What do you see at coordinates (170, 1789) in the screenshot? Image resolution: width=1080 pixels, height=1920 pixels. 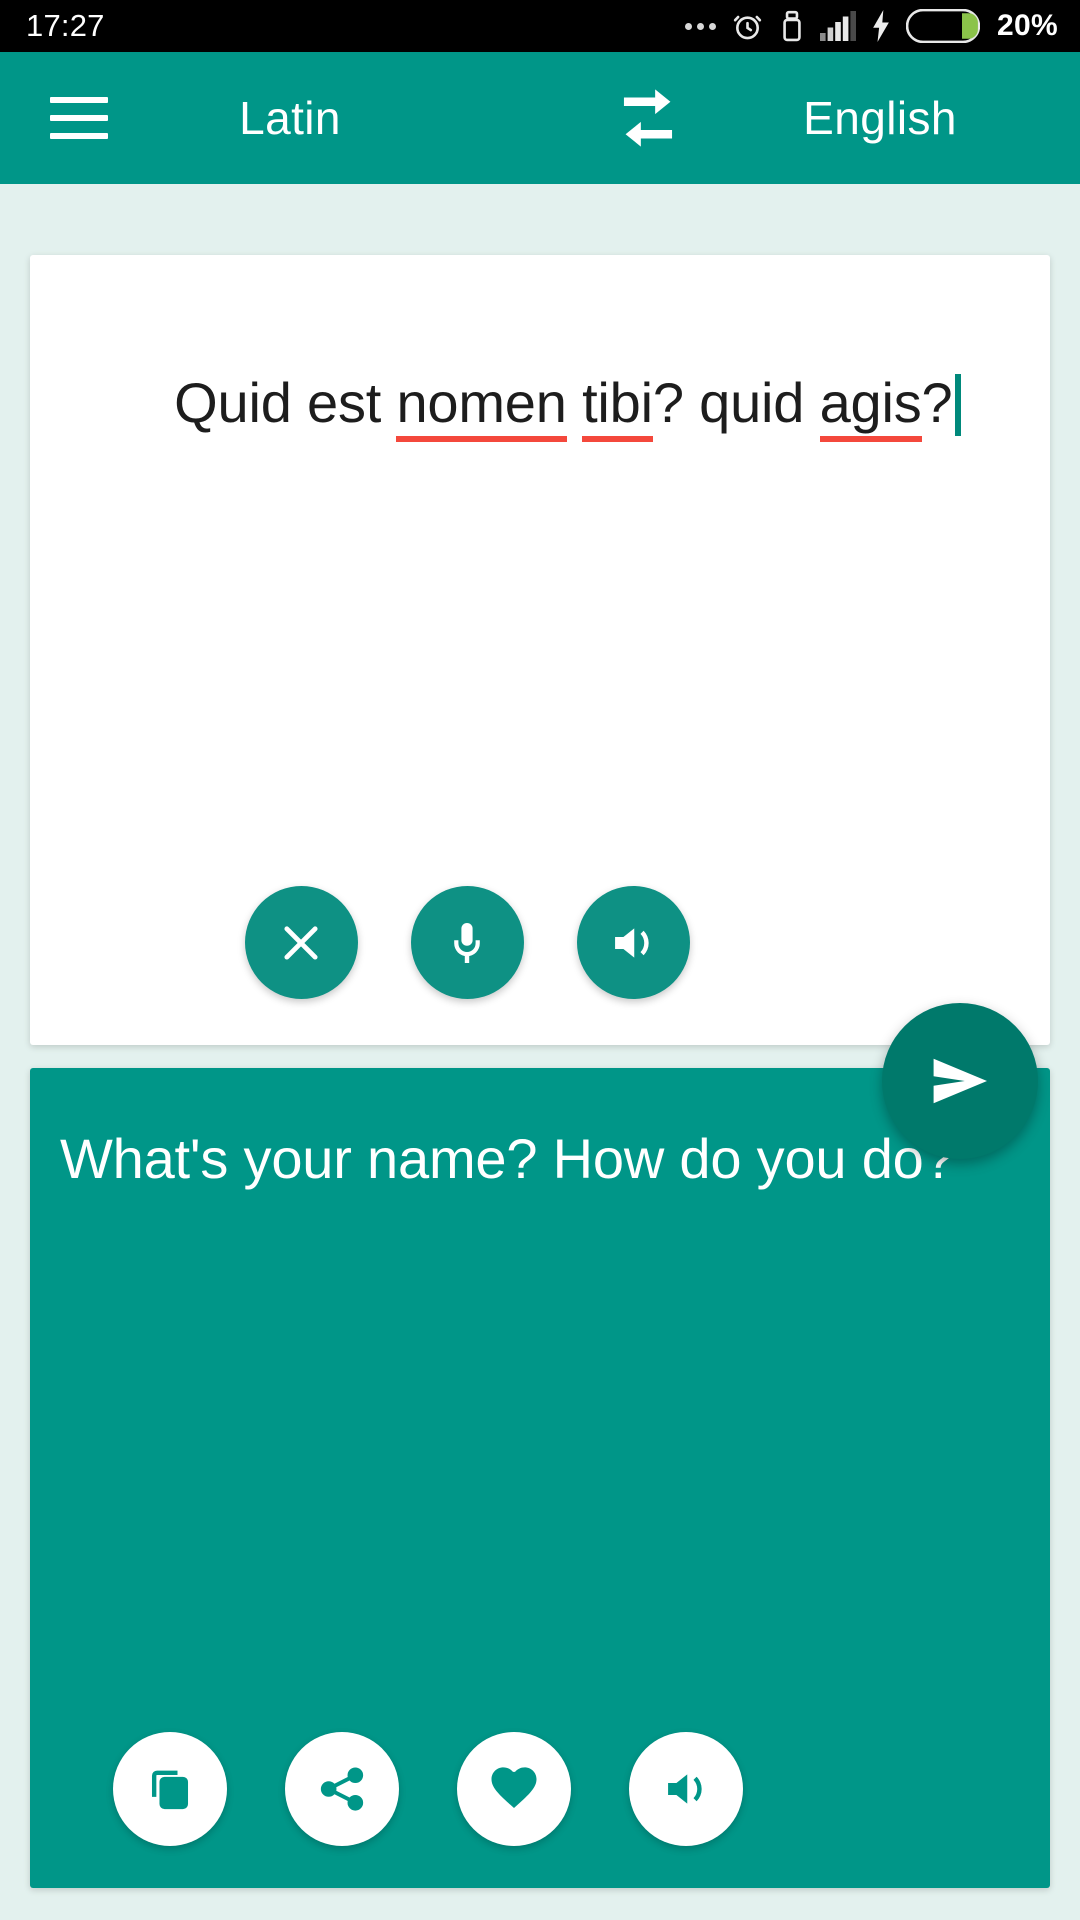 I see `copy-button` at bounding box center [170, 1789].